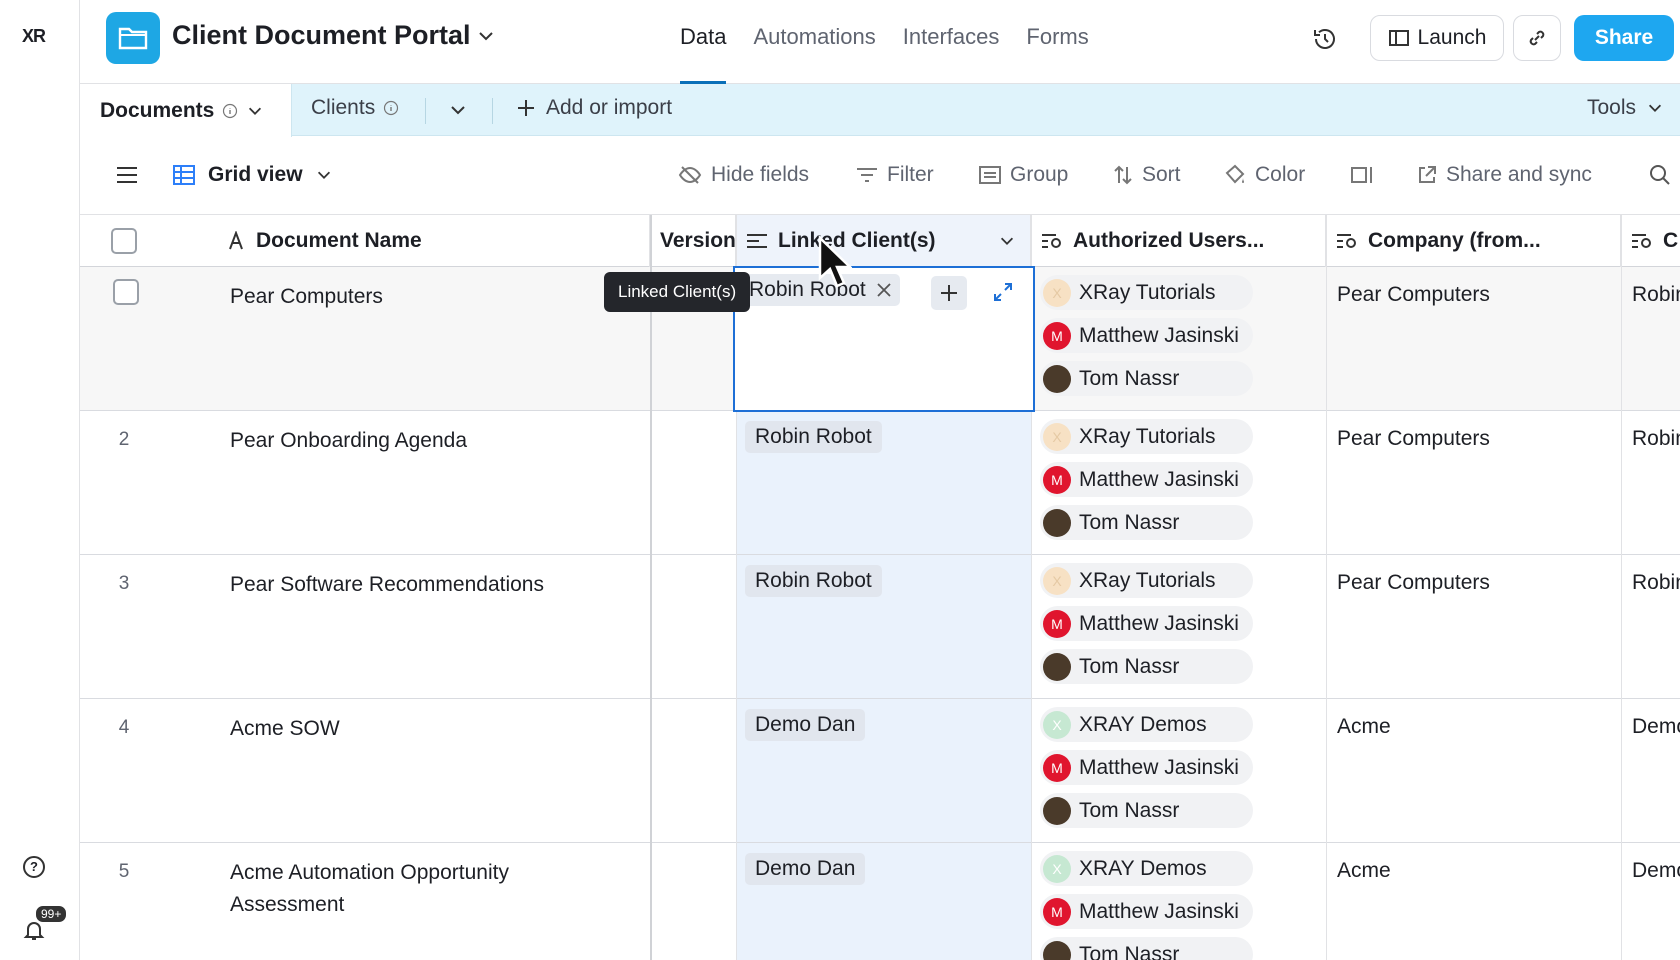  What do you see at coordinates (440, 585) in the screenshot?
I see `document-name-cell: Pear Software Recommendations` at bounding box center [440, 585].